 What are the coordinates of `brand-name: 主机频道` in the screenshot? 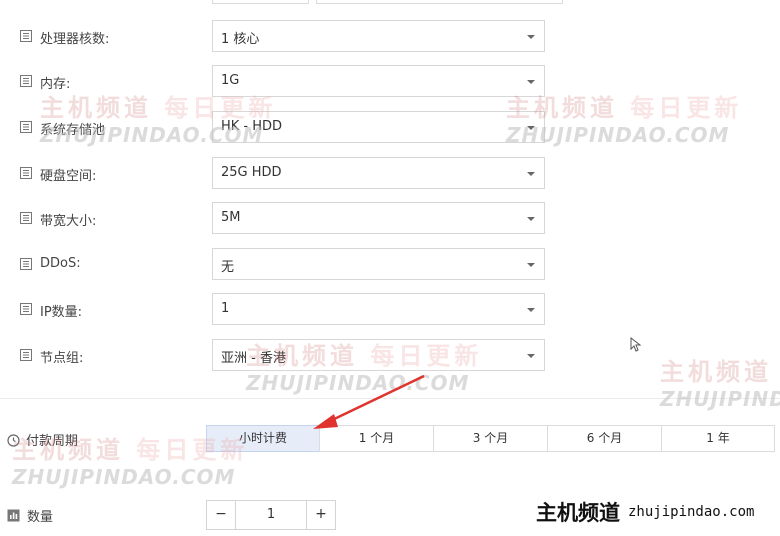 It's located at (578, 513).